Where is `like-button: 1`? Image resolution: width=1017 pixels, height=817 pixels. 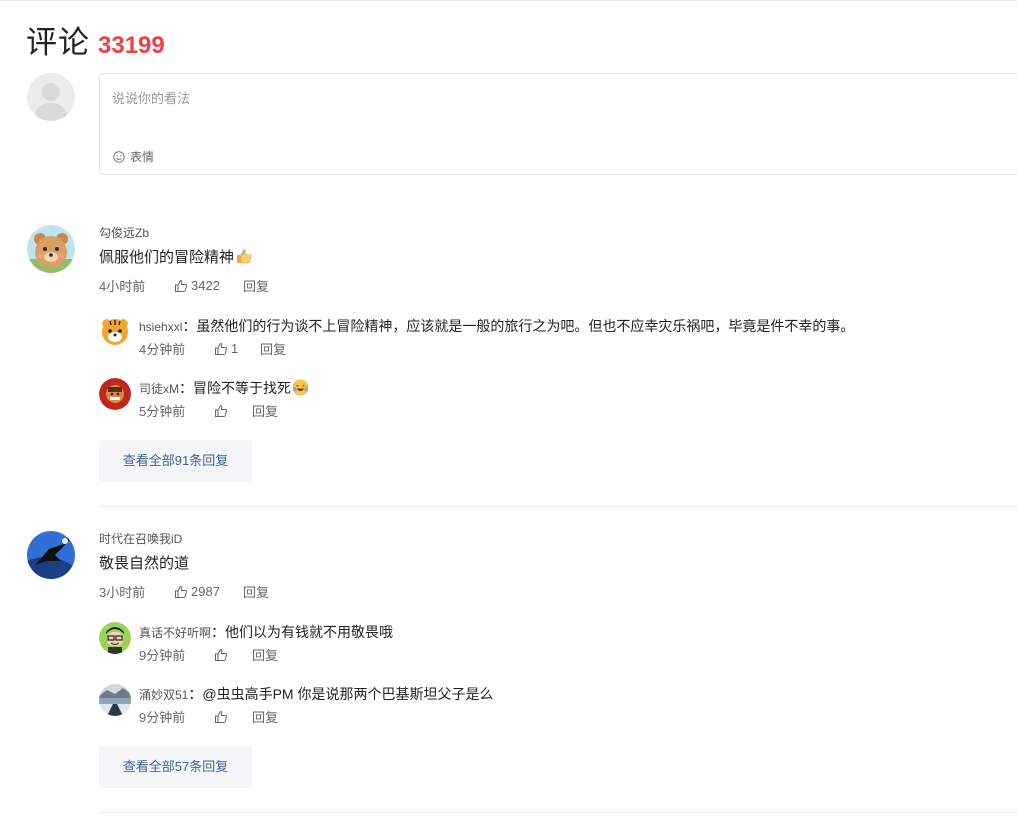 like-button: 1 is located at coordinates (237, 348).